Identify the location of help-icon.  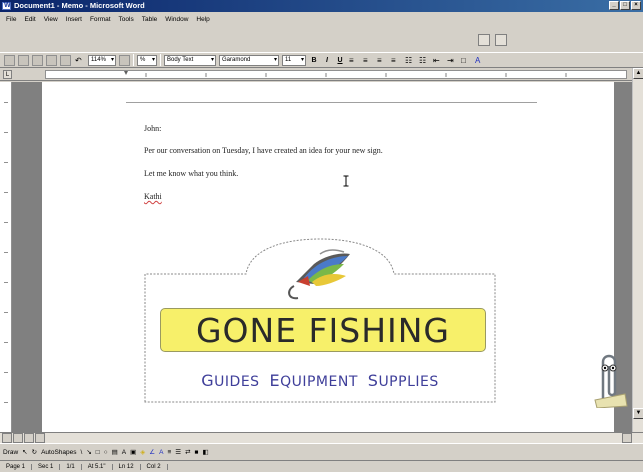
(124, 60).